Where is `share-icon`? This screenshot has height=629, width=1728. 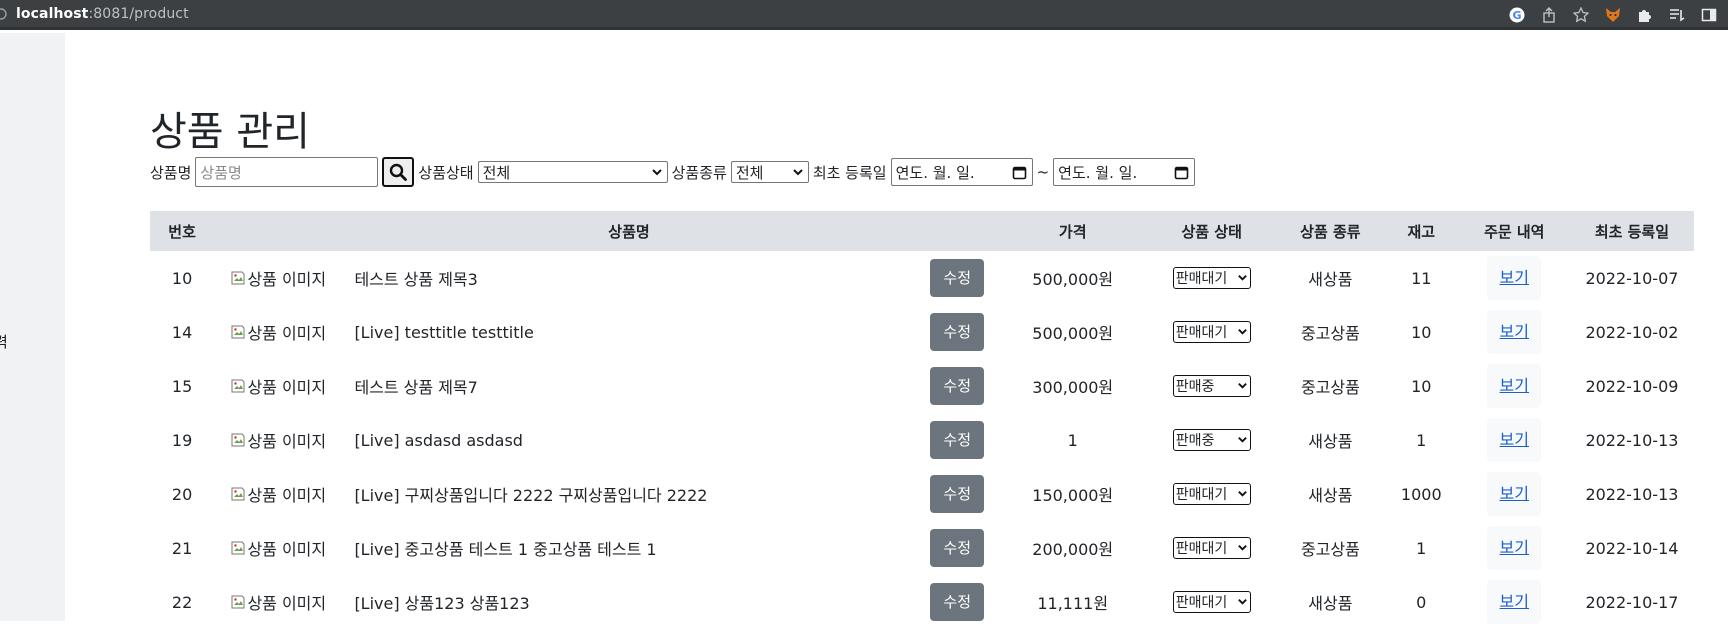 share-icon is located at coordinates (1549, 15).